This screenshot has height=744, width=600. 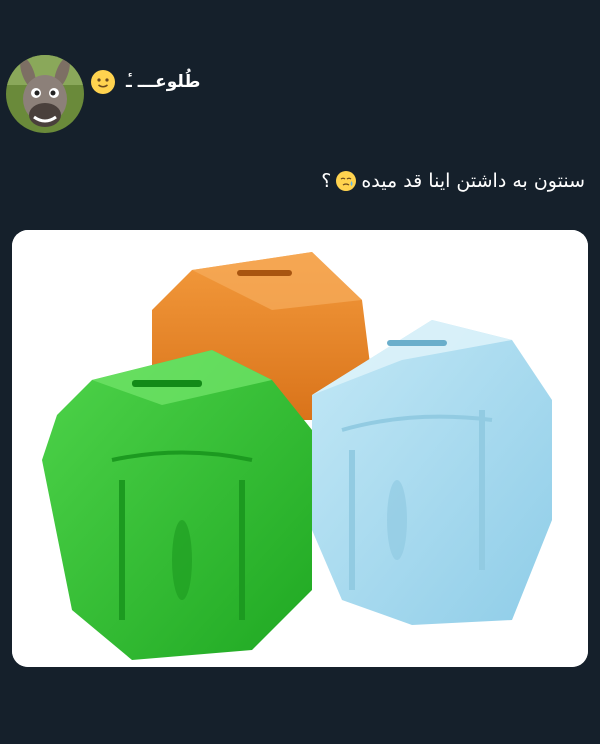 What do you see at coordinates (103, 82) in the screenshot?
I see `slightly-smiling-face-emoji` at bounding box center [103, 82].